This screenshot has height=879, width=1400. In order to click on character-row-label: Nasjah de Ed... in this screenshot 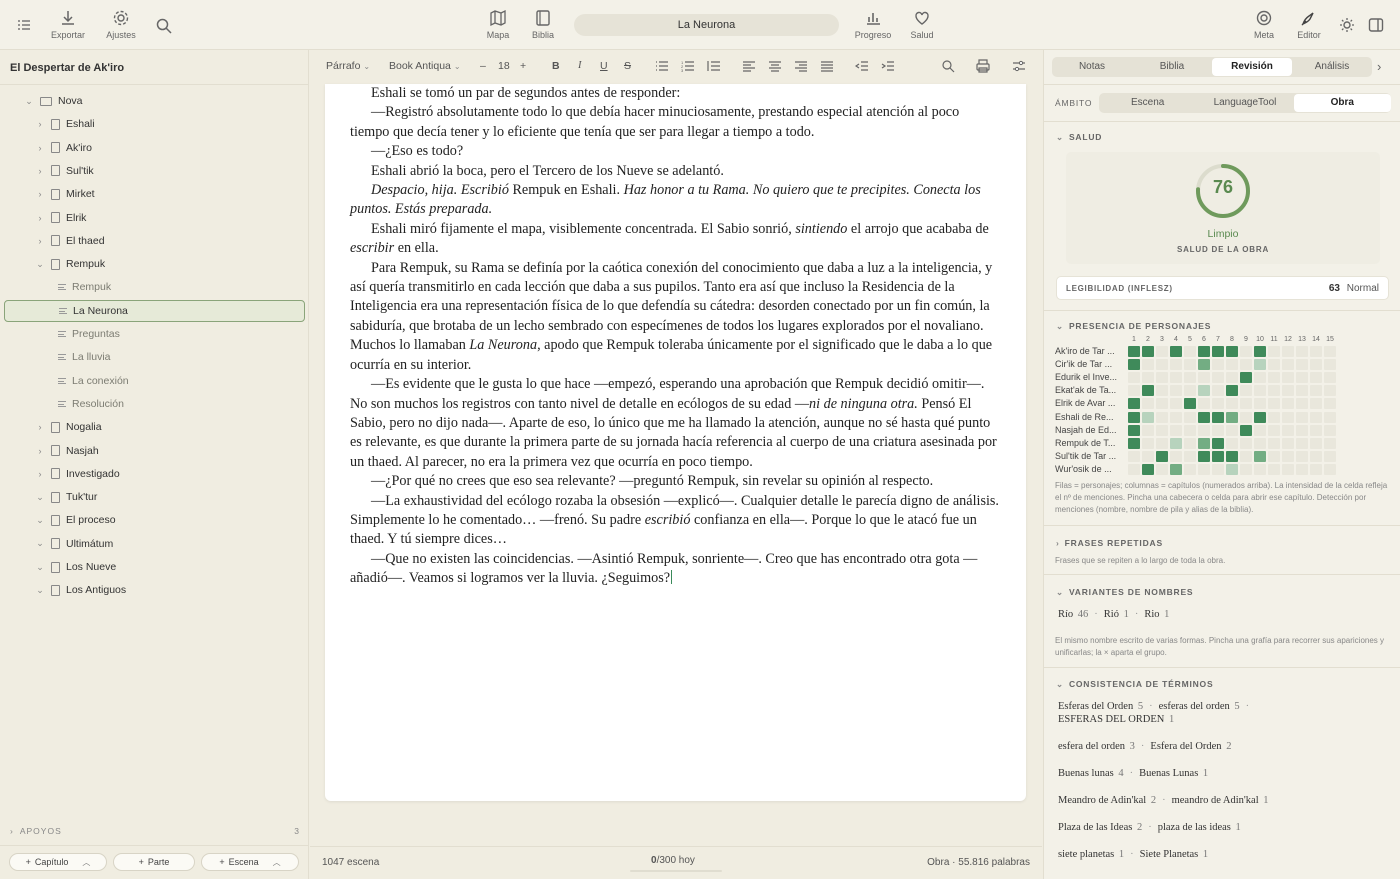, I will do `click(1090, 430)`.